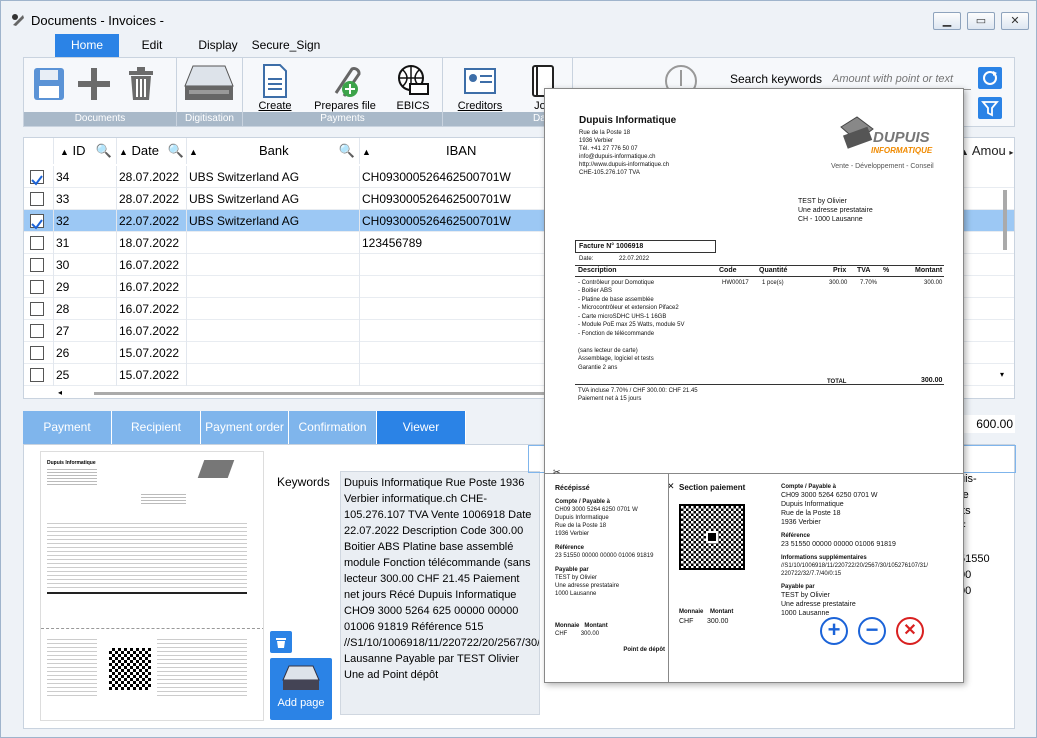  What do you see at coordinates (947, 21) in the screenshot?
I see `minimize-button: ▁` at bounding box center [947, 21].